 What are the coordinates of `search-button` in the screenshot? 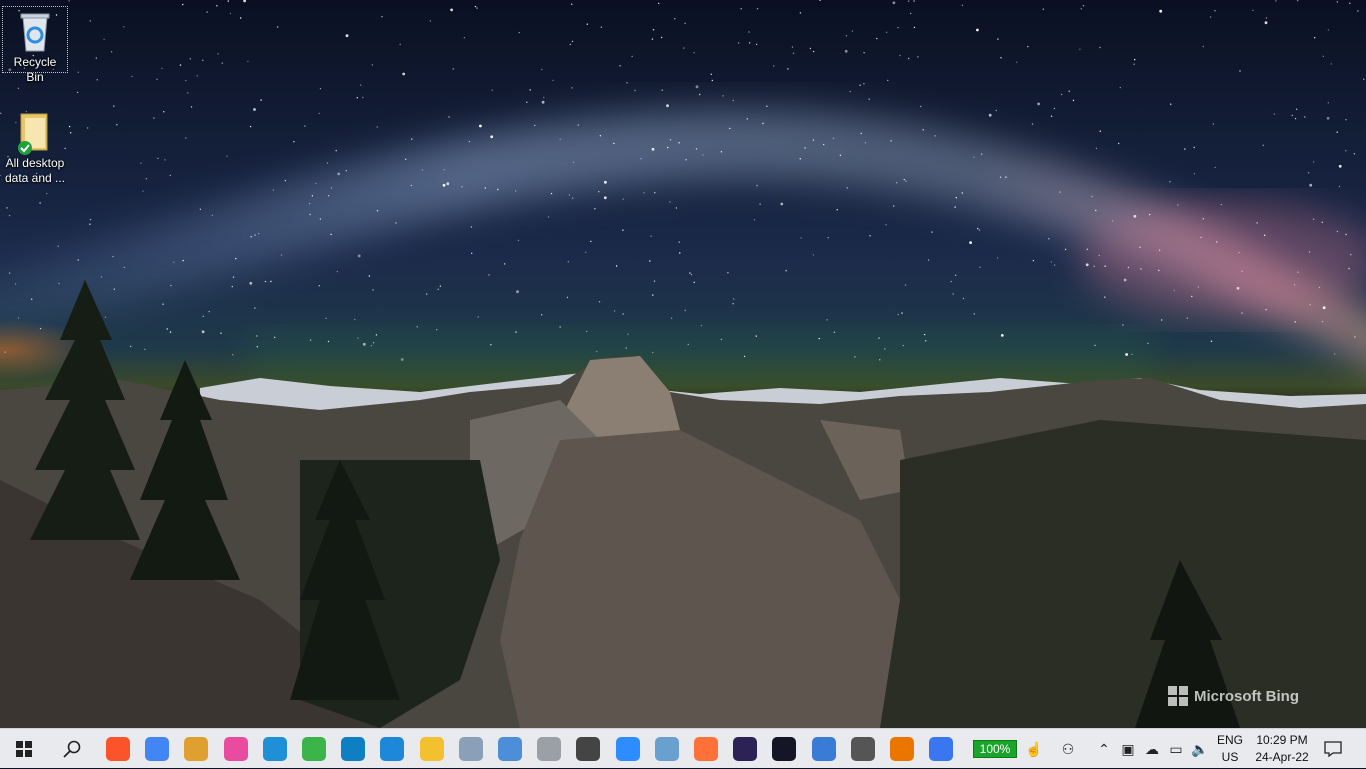 It's located at (72, 749).